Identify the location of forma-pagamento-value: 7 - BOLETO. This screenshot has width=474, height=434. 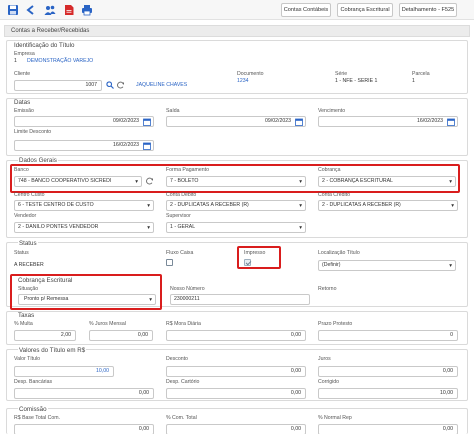
(184, 181).